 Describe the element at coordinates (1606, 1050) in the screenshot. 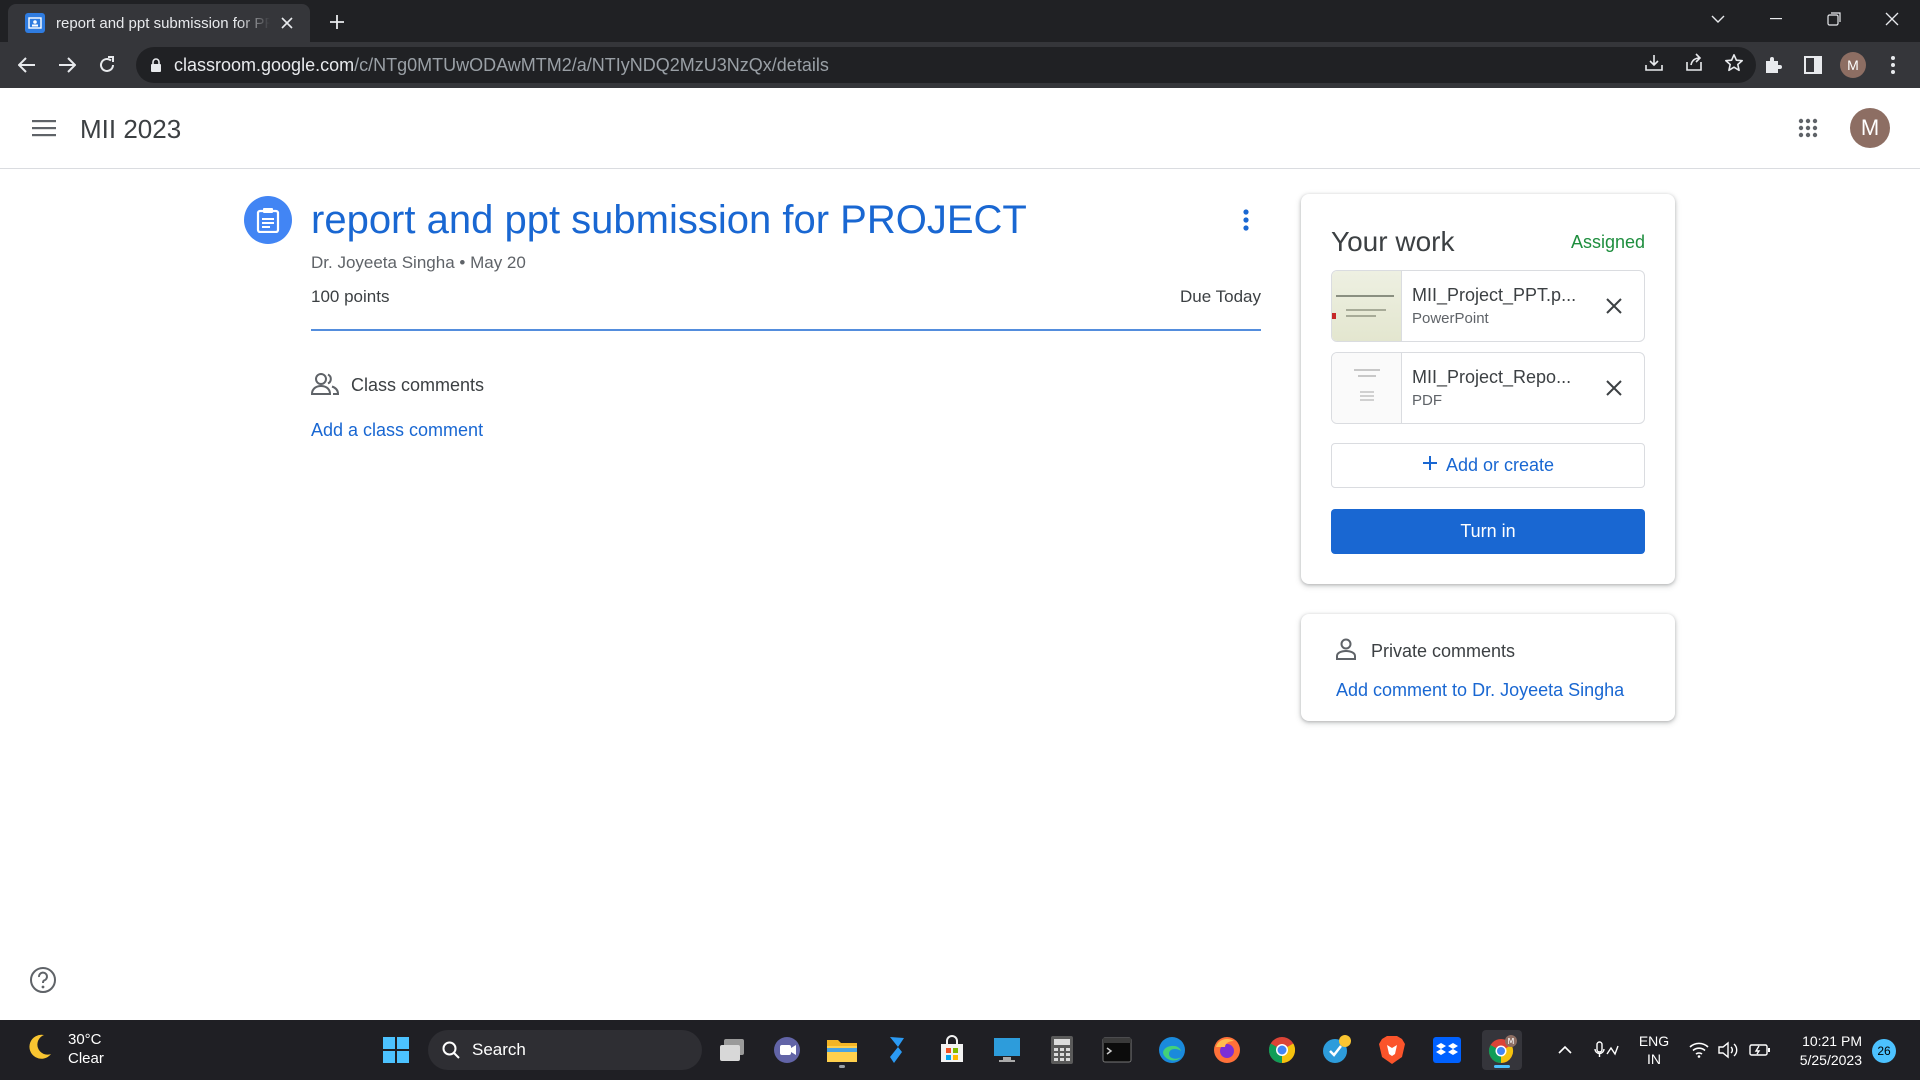

I see `microphone-icon` at that location.